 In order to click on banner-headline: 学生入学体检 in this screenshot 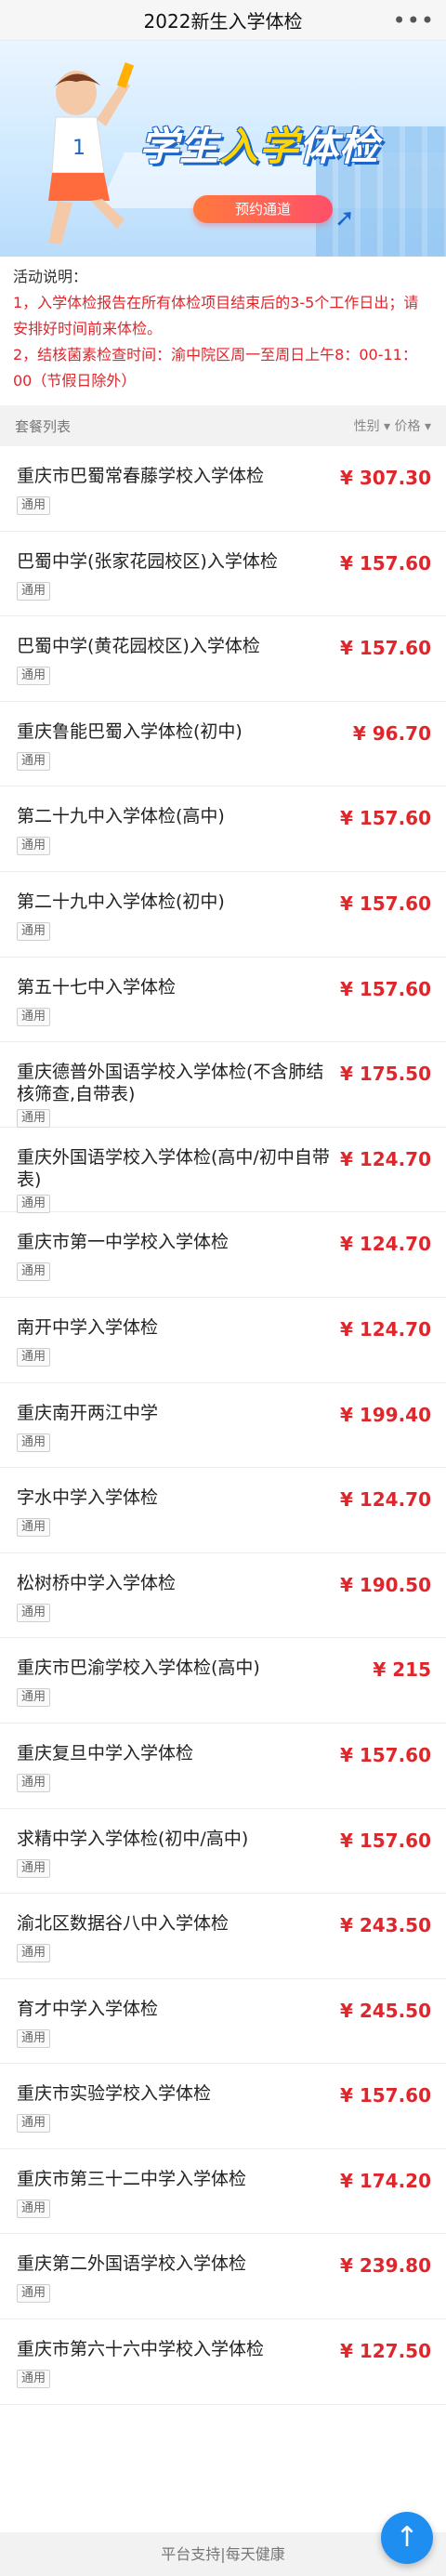, I will do `click(259, 143)`.